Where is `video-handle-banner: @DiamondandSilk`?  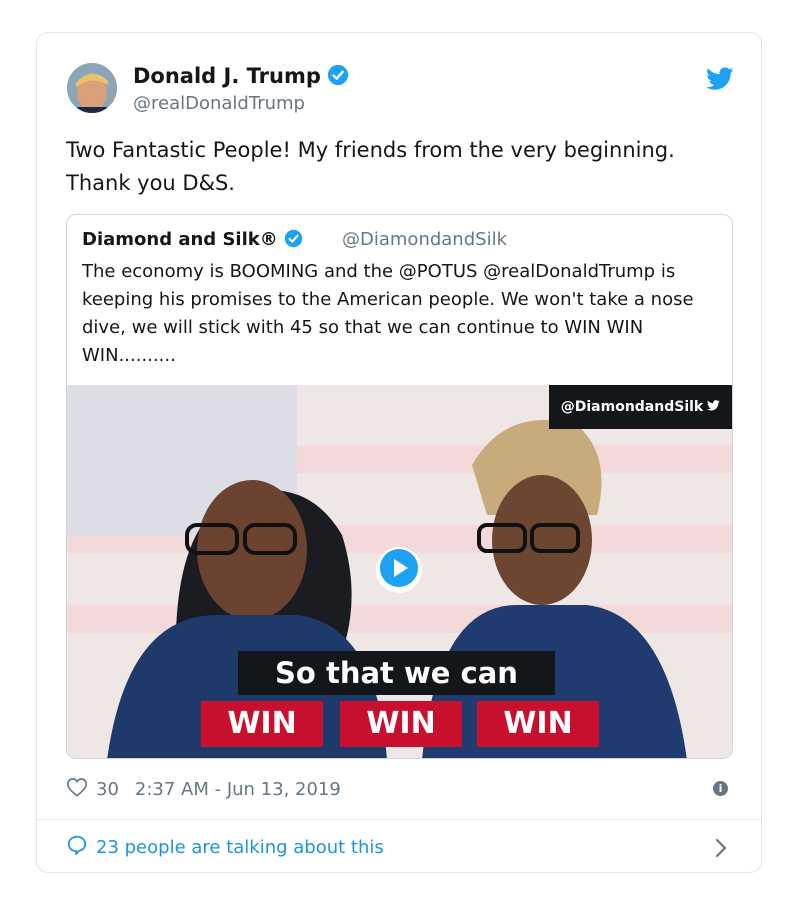 video-handle-banner: @DiamondandSilk is located at coordinates (640, 407).